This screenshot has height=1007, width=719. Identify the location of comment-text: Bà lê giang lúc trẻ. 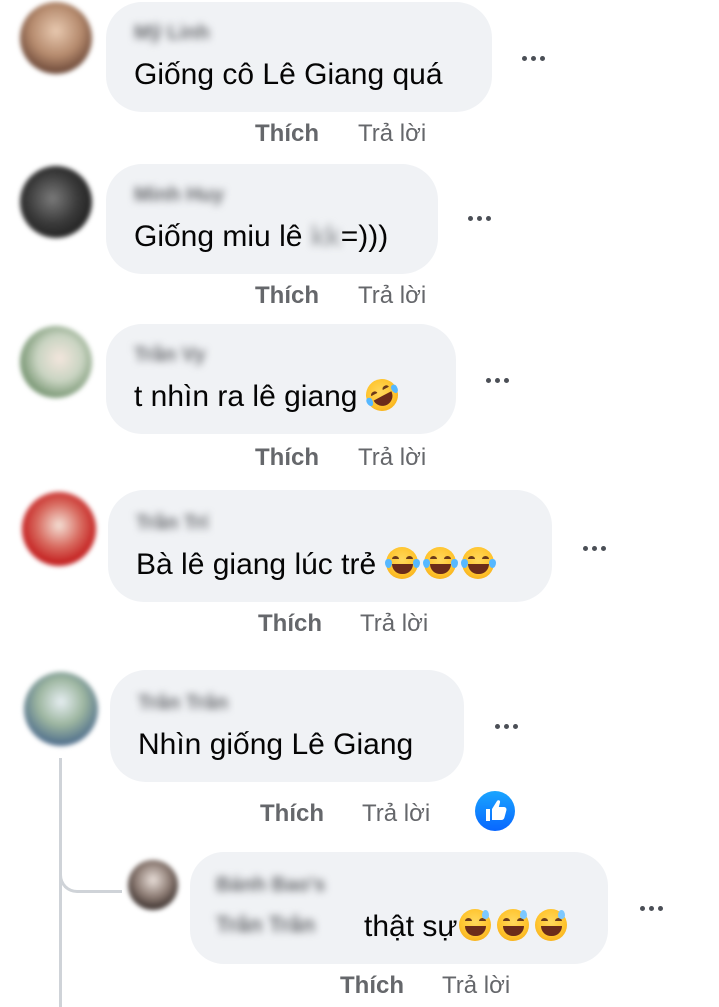
(316, 564).